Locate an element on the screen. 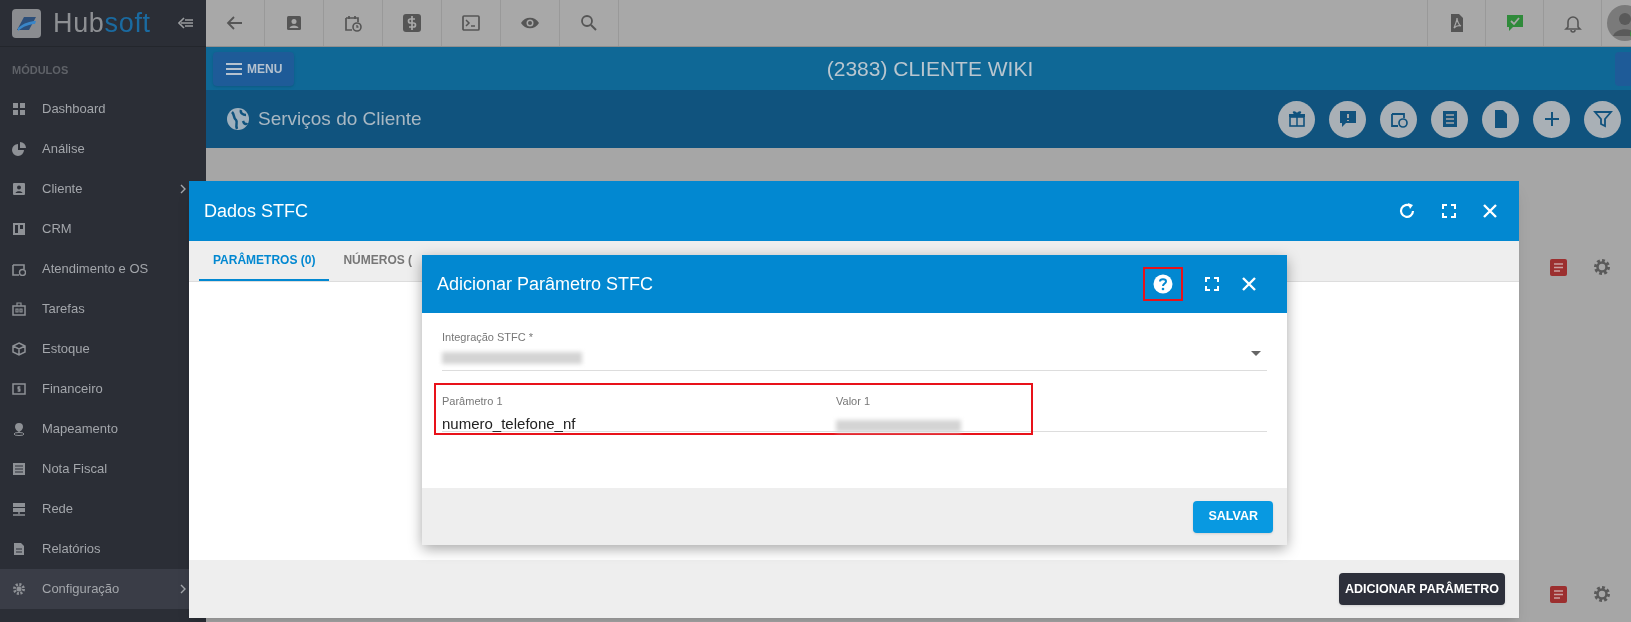  logo-text: Hubsoft is located at coordinates (102, 23).